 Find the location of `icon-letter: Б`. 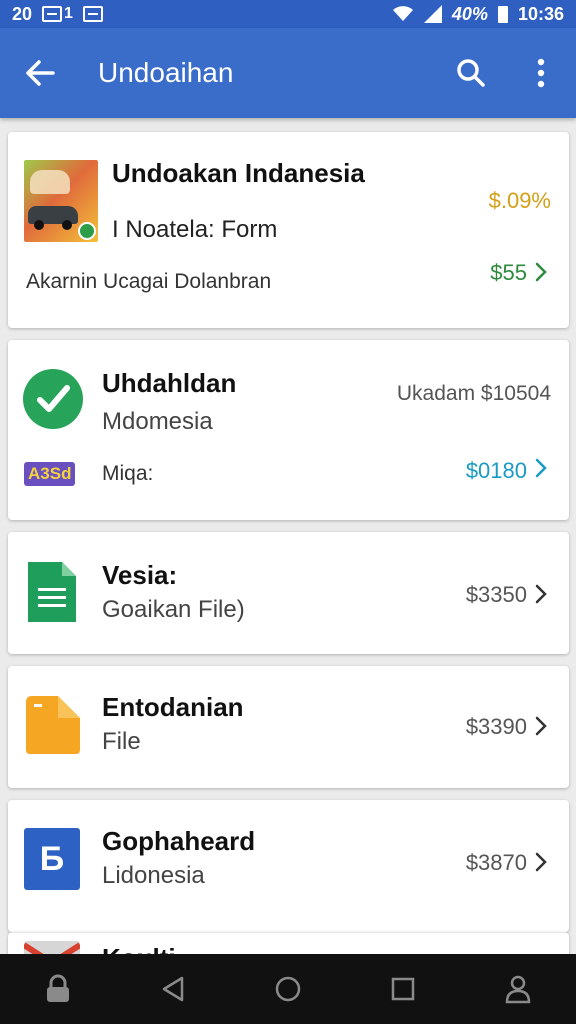

icon-letter: Б is located at coordinates (52, 858).